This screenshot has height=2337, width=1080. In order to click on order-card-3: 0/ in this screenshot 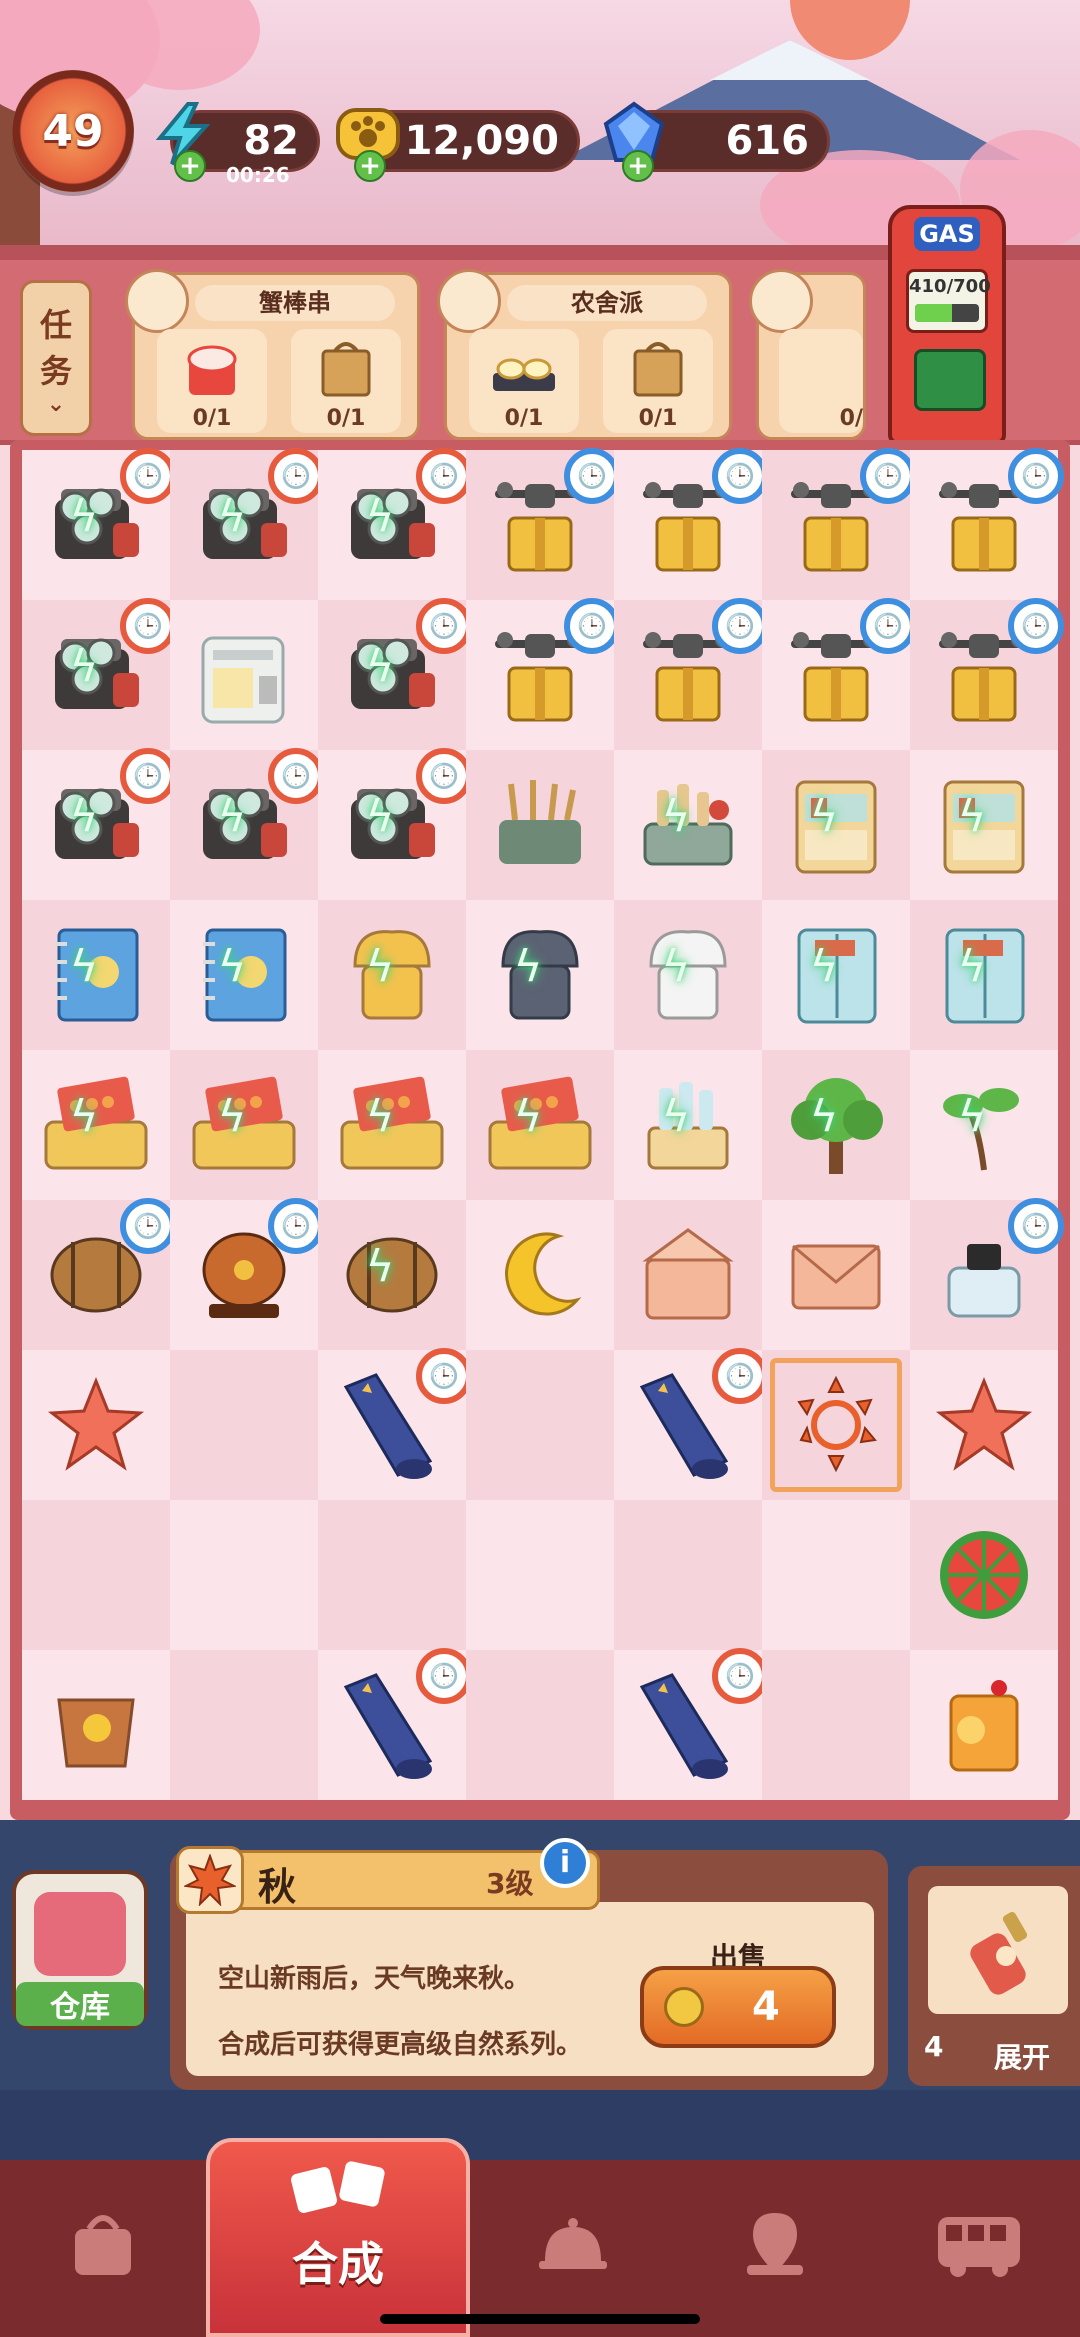, I will do `click(807, 354)`.